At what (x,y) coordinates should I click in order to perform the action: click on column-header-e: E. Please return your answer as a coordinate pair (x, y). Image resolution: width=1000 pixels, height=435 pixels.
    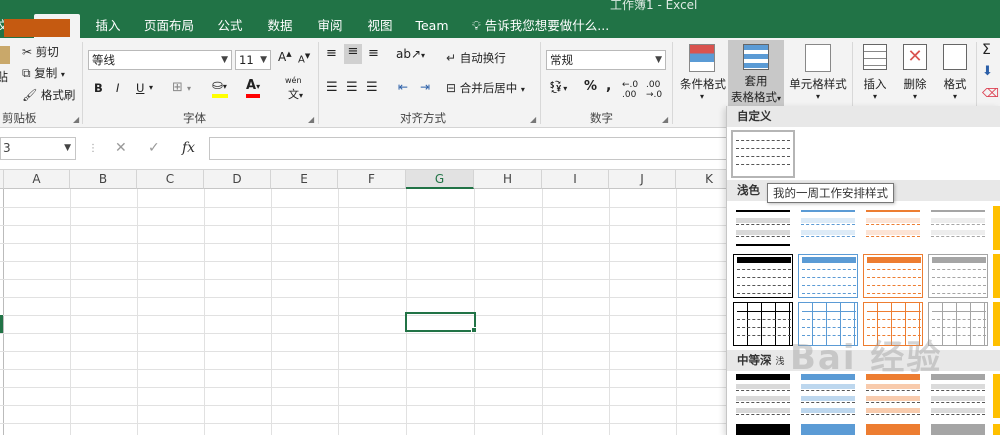
    Looking at the image, I should click on (304, 179).